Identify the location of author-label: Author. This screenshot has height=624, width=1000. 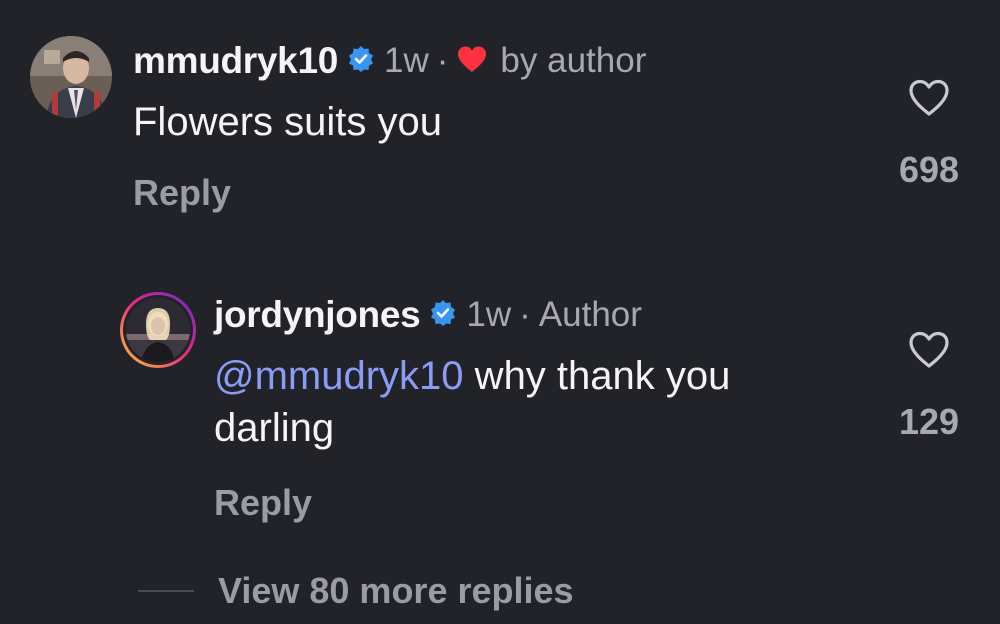
(590, 314).